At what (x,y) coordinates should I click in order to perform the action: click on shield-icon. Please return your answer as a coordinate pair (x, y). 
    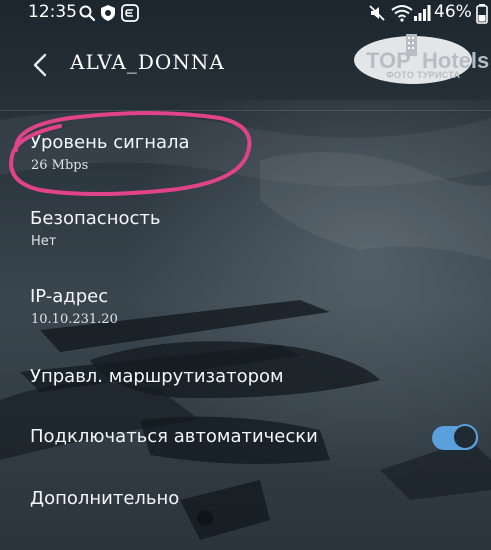
    Looking at the image, I should click on (108, 13).